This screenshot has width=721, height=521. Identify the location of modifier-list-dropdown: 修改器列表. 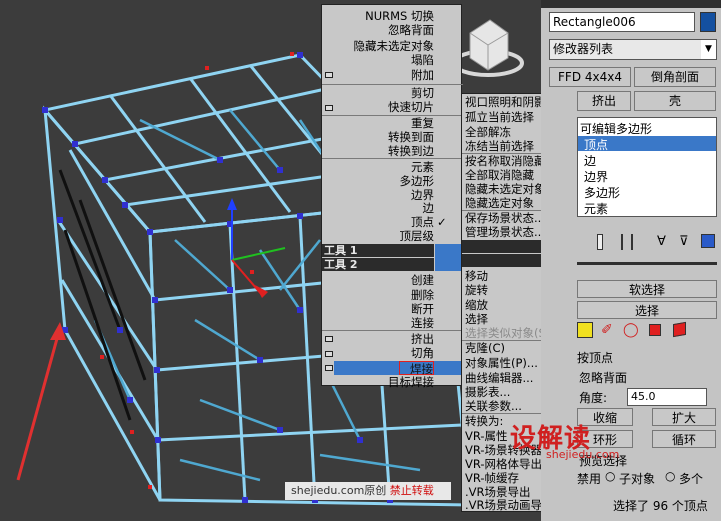
(633, 49).